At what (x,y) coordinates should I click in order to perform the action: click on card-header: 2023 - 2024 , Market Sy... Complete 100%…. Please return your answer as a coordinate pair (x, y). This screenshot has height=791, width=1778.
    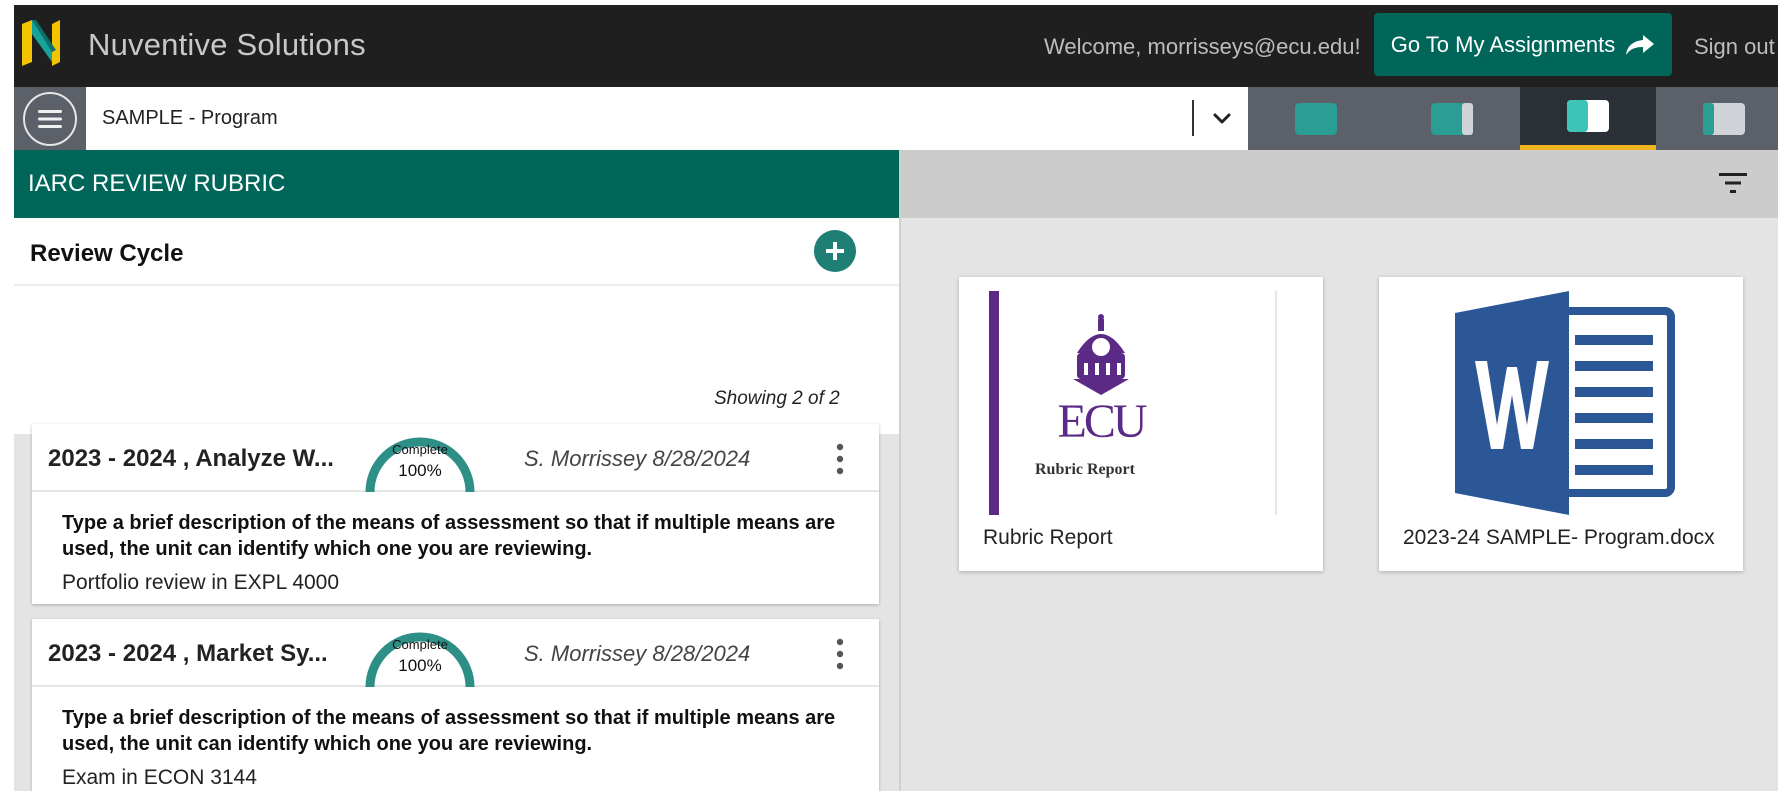
    Looking at the image, I should click on (455, 653).